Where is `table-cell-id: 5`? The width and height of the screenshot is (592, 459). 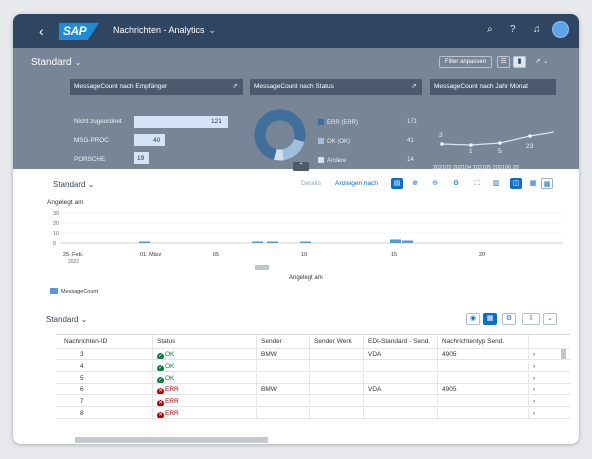 table-cell-id: 5 is located at coordinates (104, 377).